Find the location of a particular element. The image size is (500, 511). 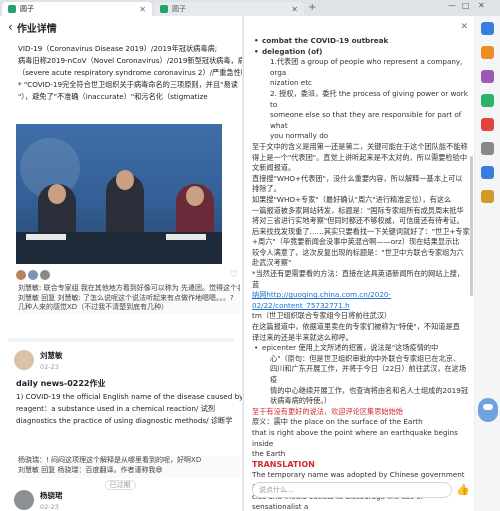

note-line: 四川和广东开展工作，并将于今日（22日）前往武汉，在这场疫 is located at coordinates (368, 374).